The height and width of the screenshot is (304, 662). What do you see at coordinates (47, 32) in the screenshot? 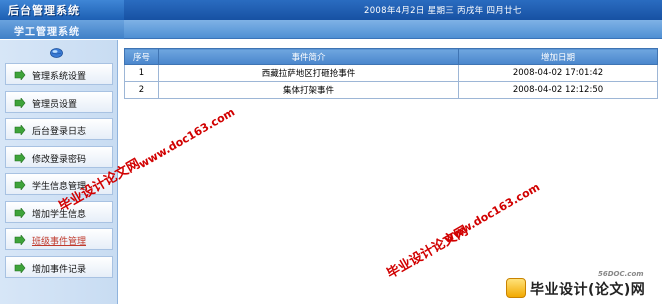
I see `system-title: 学工管理系统` at bounding box center [47, 32].